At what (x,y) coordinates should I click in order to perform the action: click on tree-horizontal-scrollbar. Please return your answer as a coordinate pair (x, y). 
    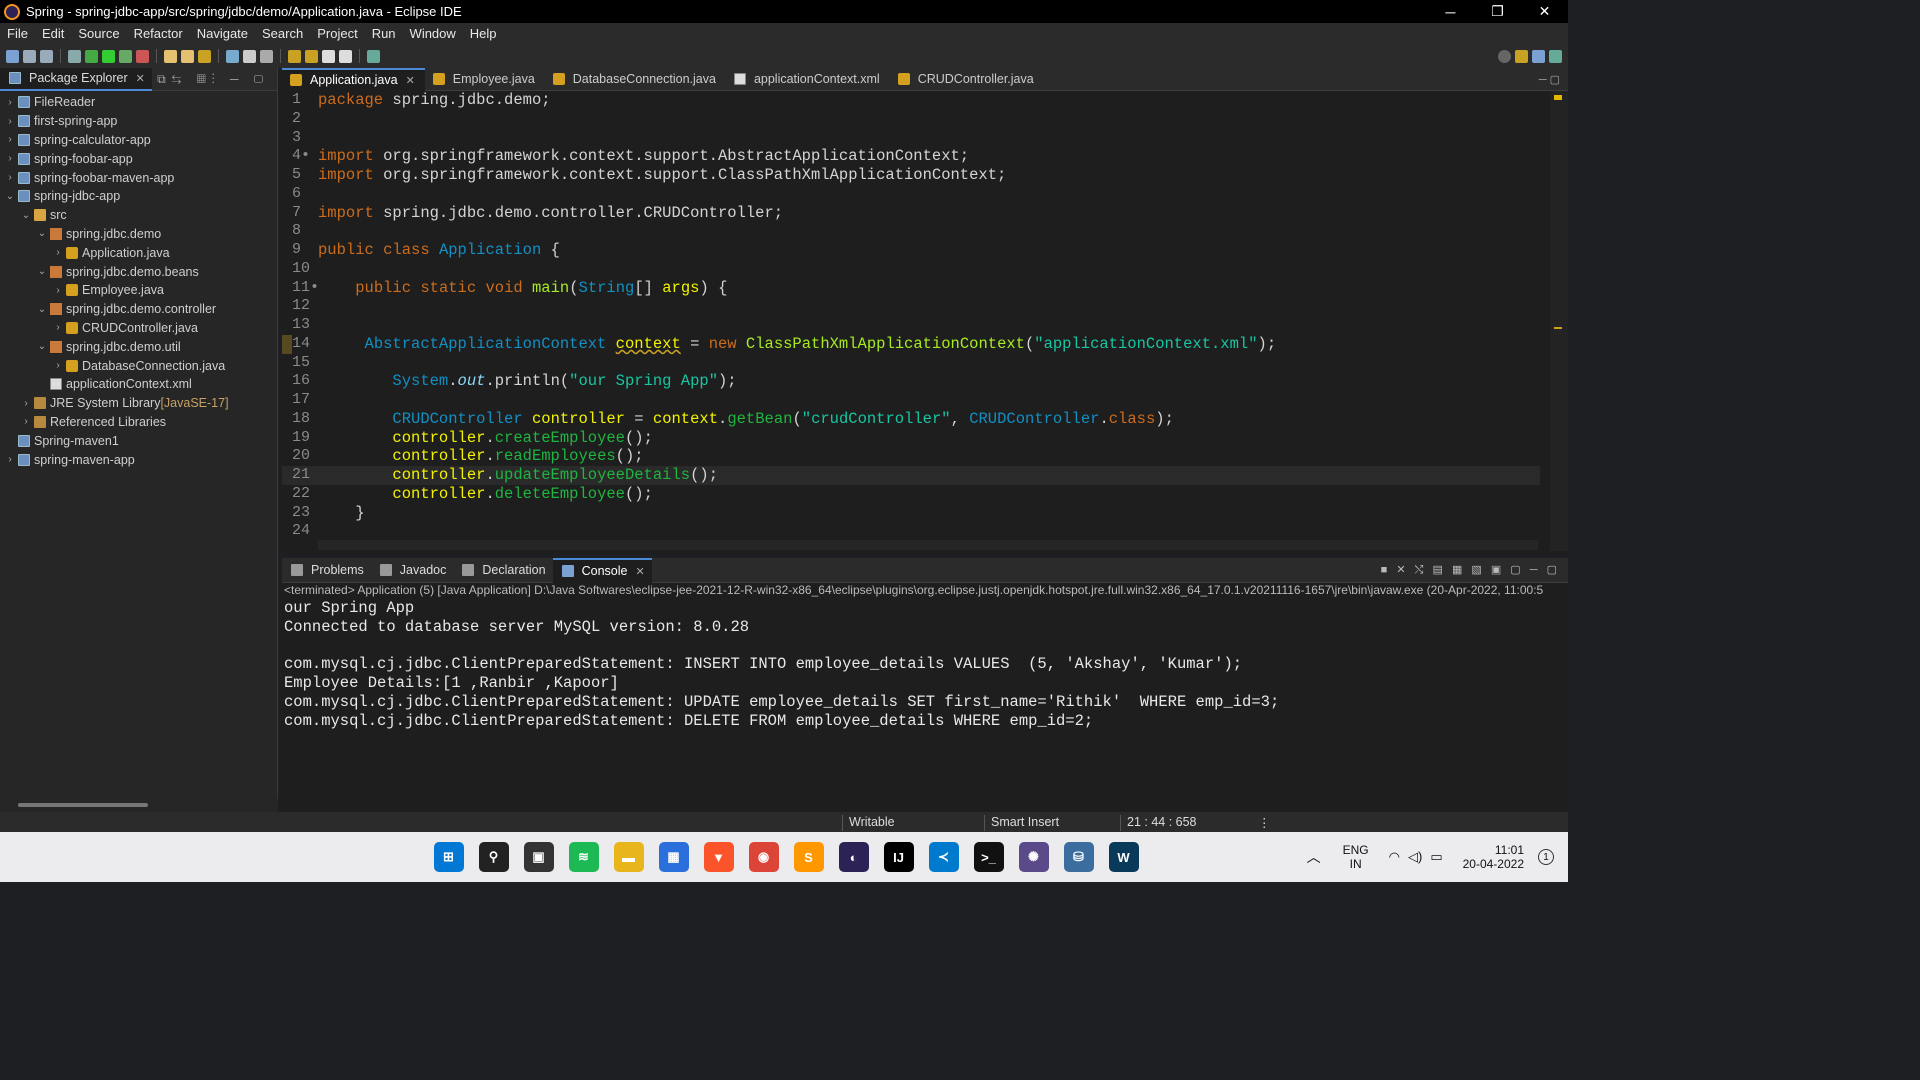
    Looking at the image, I should click on (139, 805).